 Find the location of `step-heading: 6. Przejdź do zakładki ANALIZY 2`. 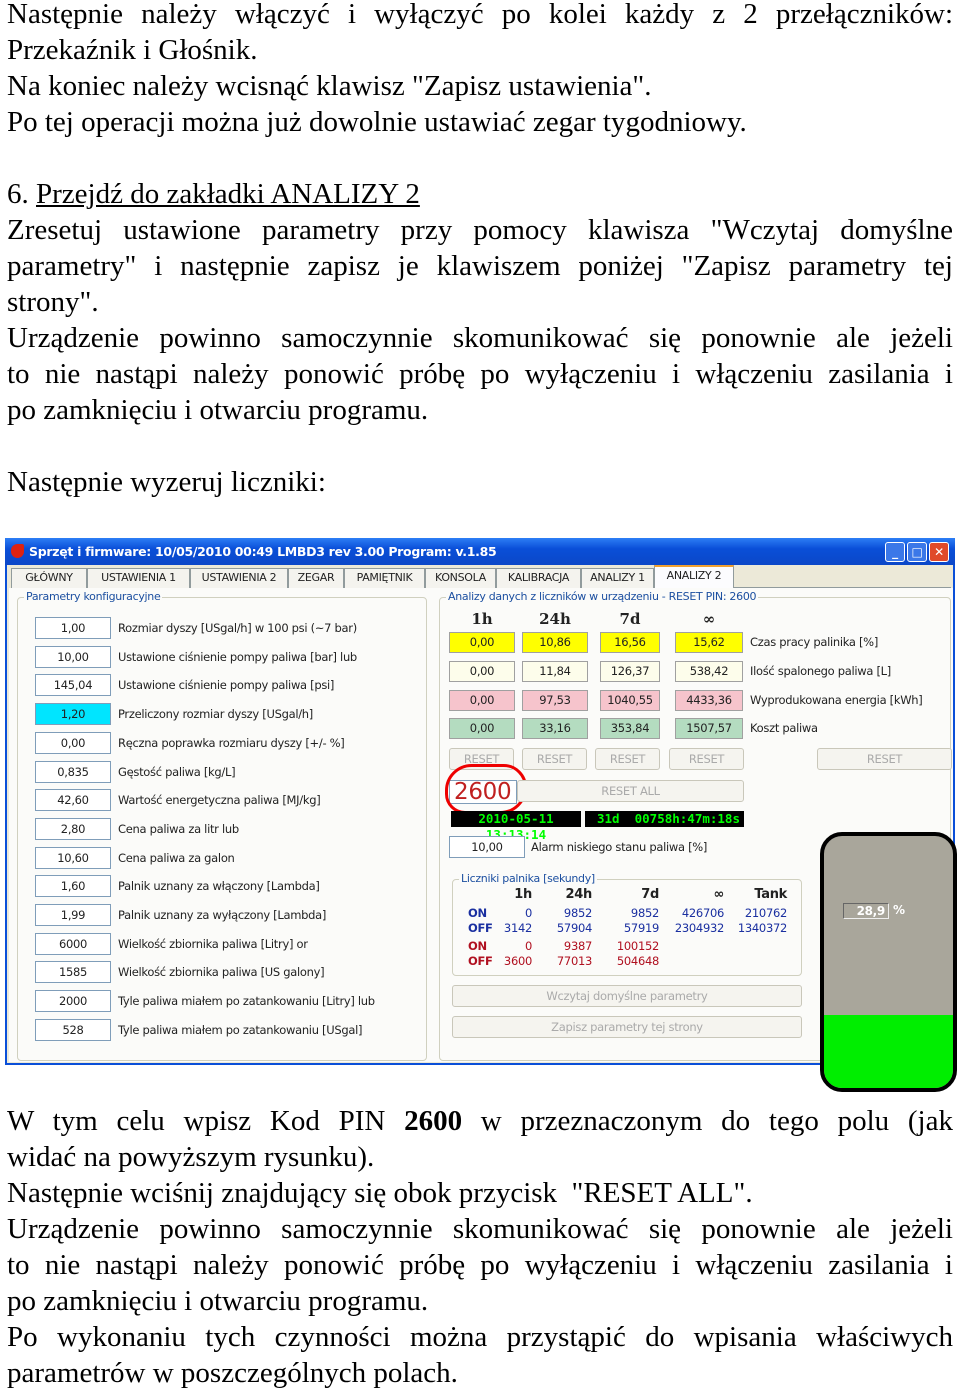

step-heading: 6. Przejdź do zakładki ANALIZY 2 is located at coordinates (480, 194).